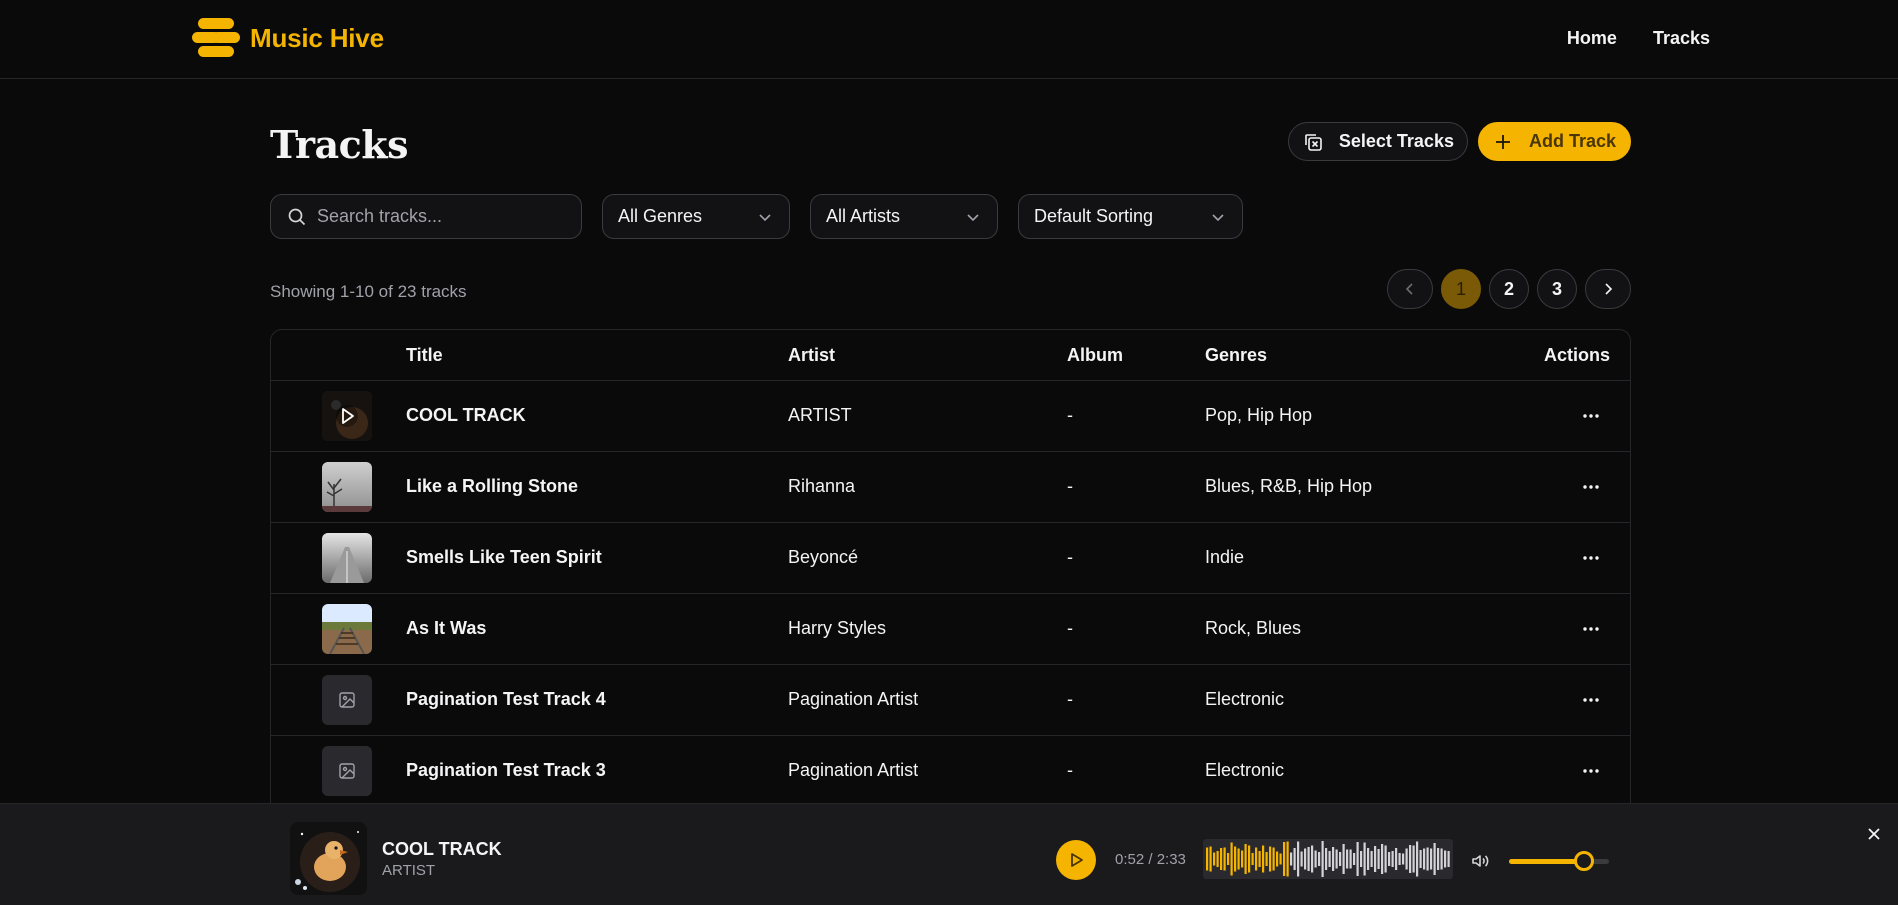 The height and width of the screenshot is (905, 1898). I want to click on volume-slider-handle, so click(1584, 861).